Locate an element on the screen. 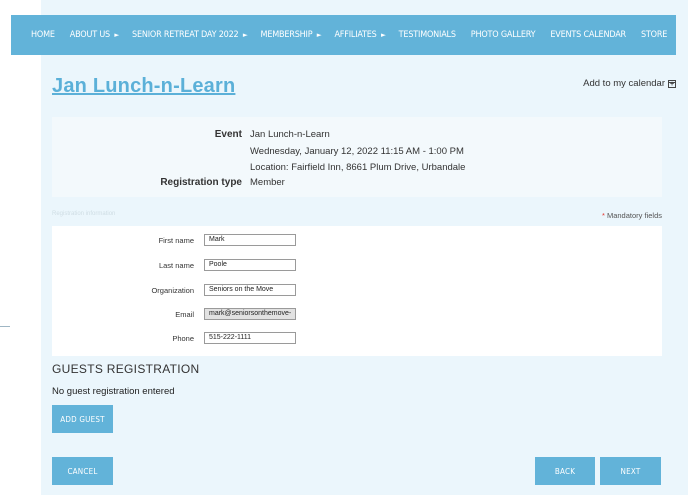 The width and height of the screenshot is (688, 495). registration-type-value: Member is located at coordinates (267, 182).